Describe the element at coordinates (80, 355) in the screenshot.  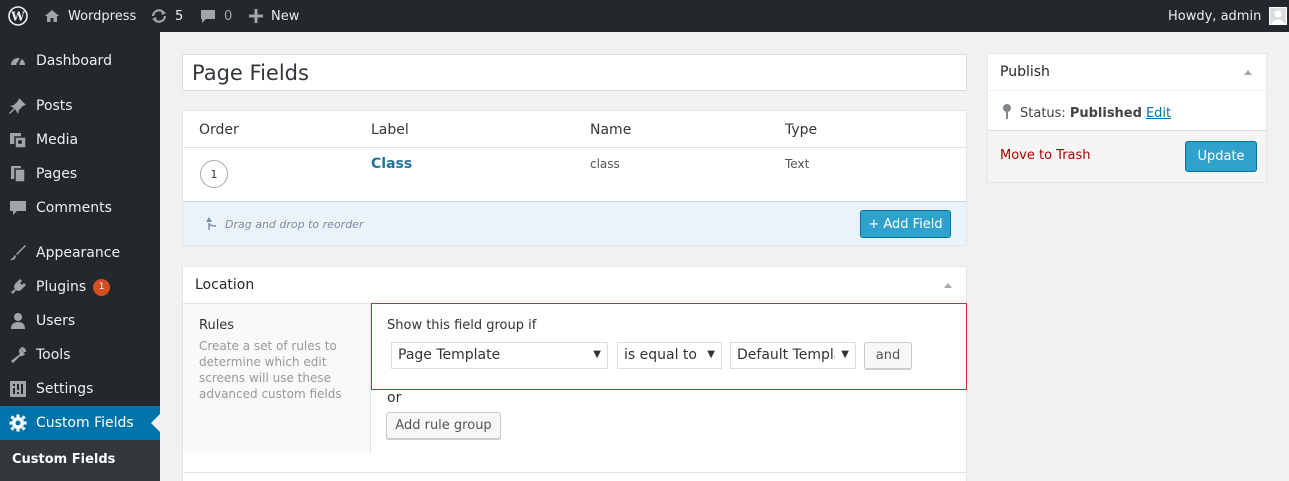
I see `menu-item-tools: Tools` at that location.